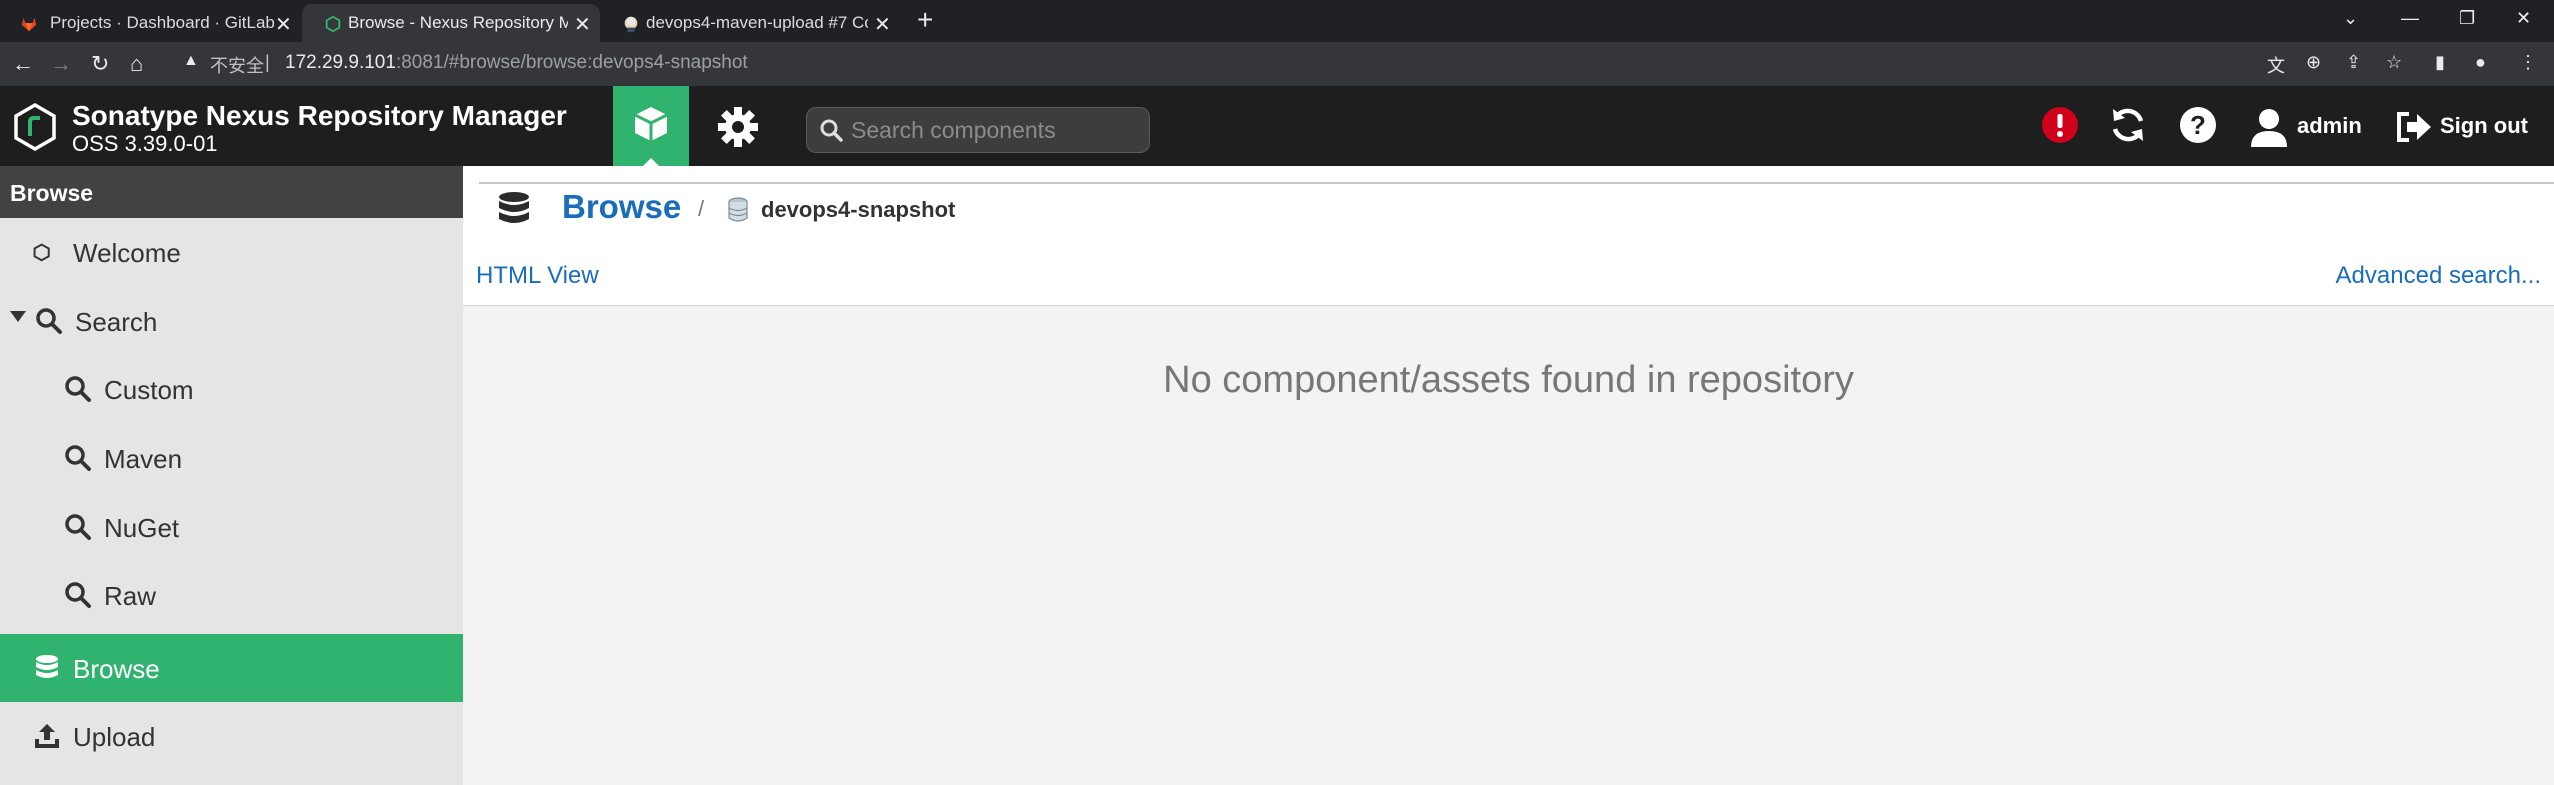 The width and height of the screenshot is (2554, 785). I want to click on tab-title: devops4-maven-upload #7 Co, so click(757, 22).